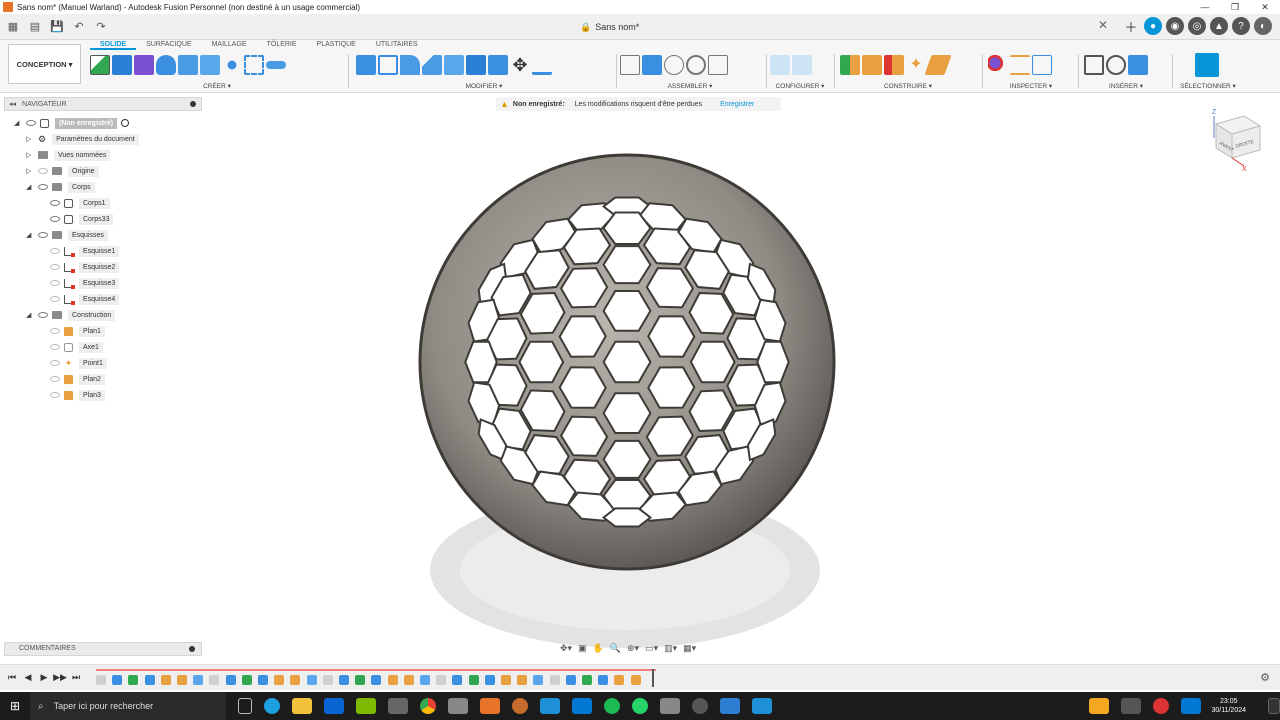 The height and width of the screenshot is (720, 1280). What do you see at coordinates (334, 706) in the screenshot?
I see `mail-icon` at bounding box center [334, 706].